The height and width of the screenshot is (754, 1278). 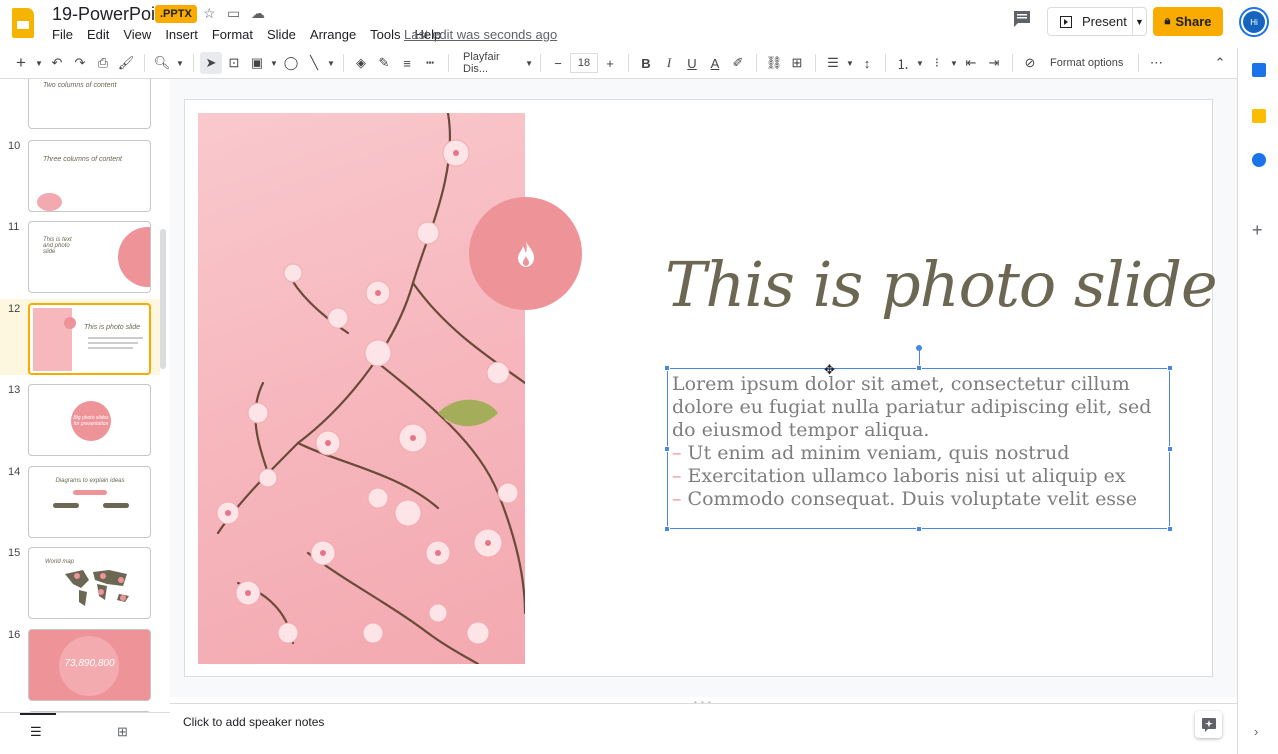 I want to click on tasks-icon, so click(x=1259, y=160).